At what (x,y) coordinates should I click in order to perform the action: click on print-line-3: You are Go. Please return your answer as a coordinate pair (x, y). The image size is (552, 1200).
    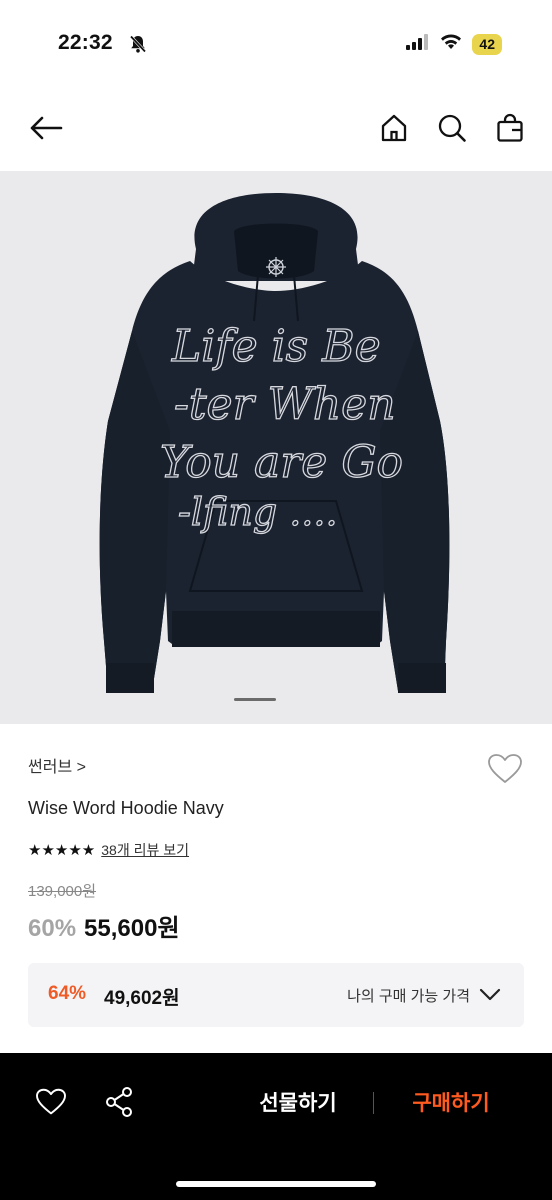
    Looking at the image, I should click on (281, 462).